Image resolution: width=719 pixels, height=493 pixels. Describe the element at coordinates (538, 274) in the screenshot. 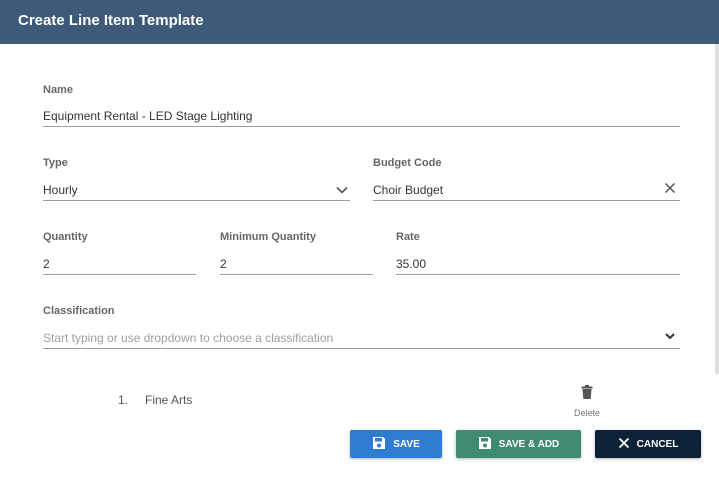

I see `rate-underline` at that location.